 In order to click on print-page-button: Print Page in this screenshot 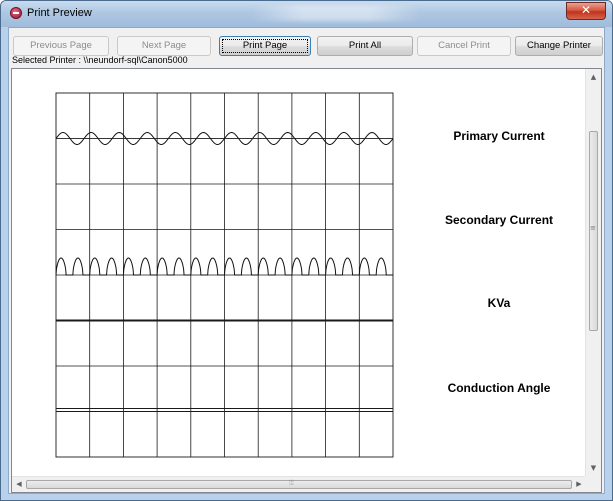, I will do `click(265, 46)`.